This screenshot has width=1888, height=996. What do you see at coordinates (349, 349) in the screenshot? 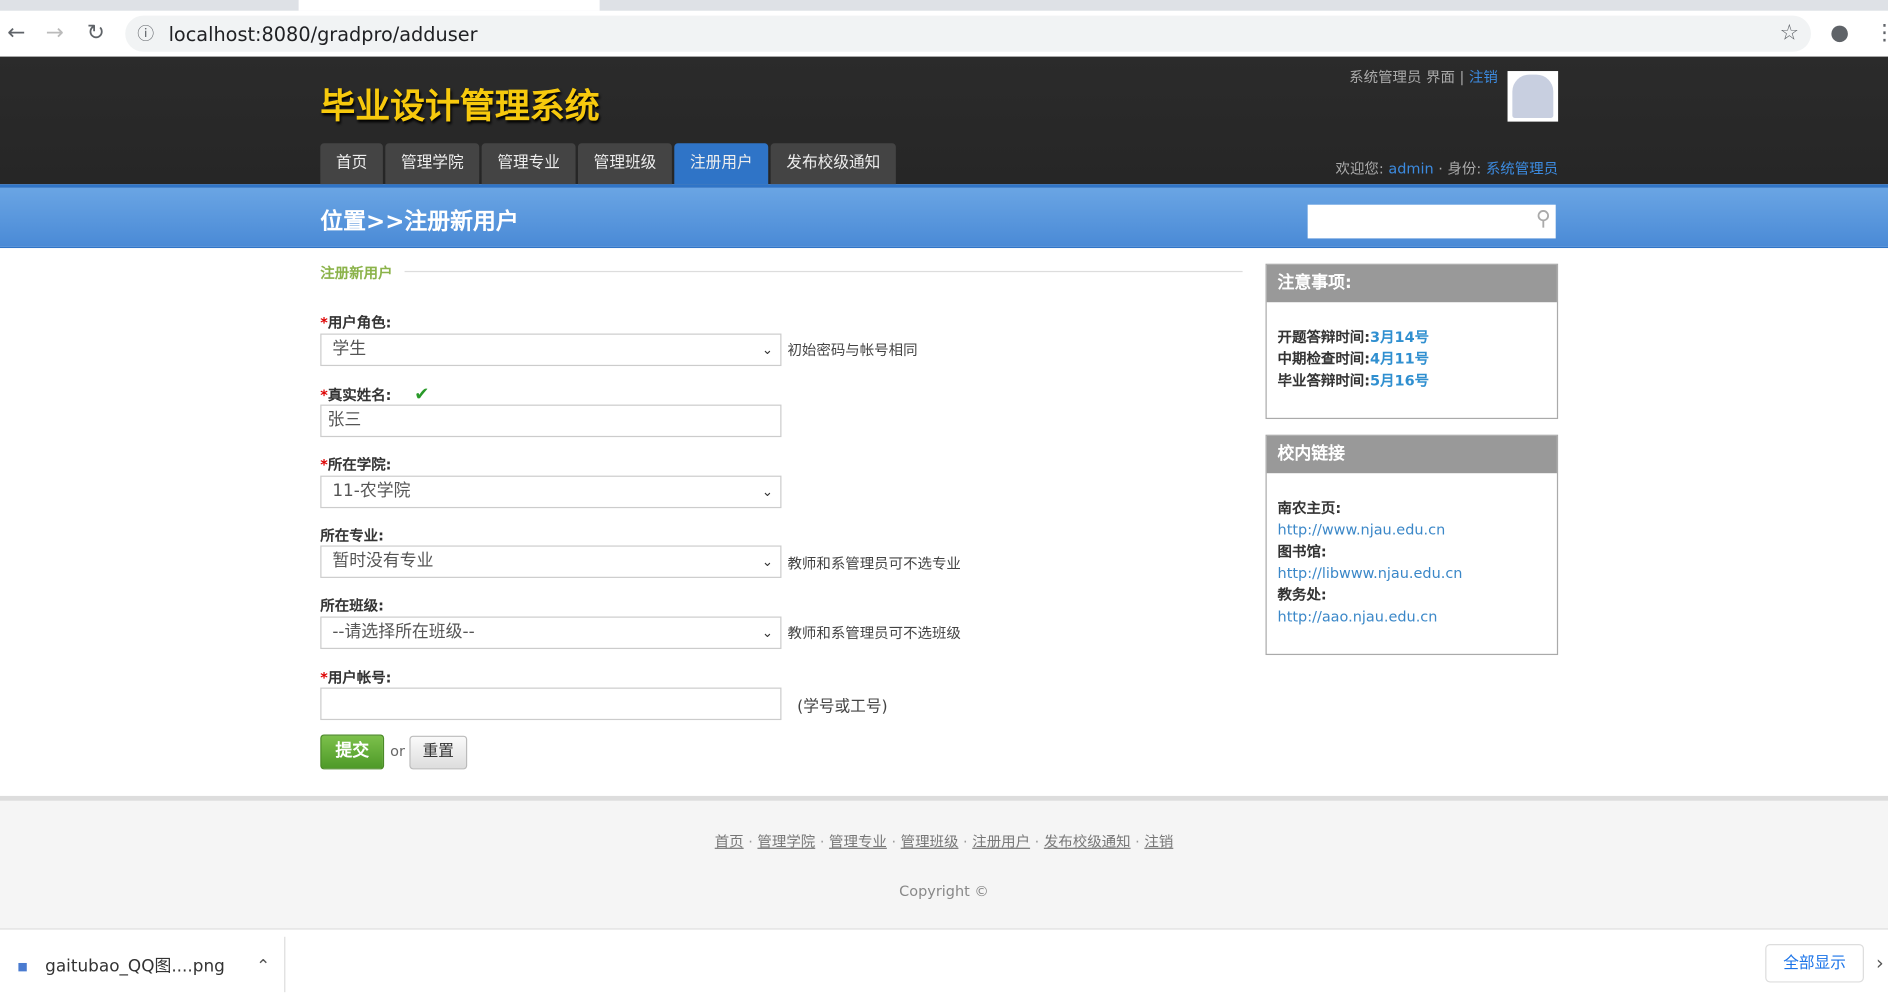
I see `role-value: 学生` at bounding box center [349, 349].